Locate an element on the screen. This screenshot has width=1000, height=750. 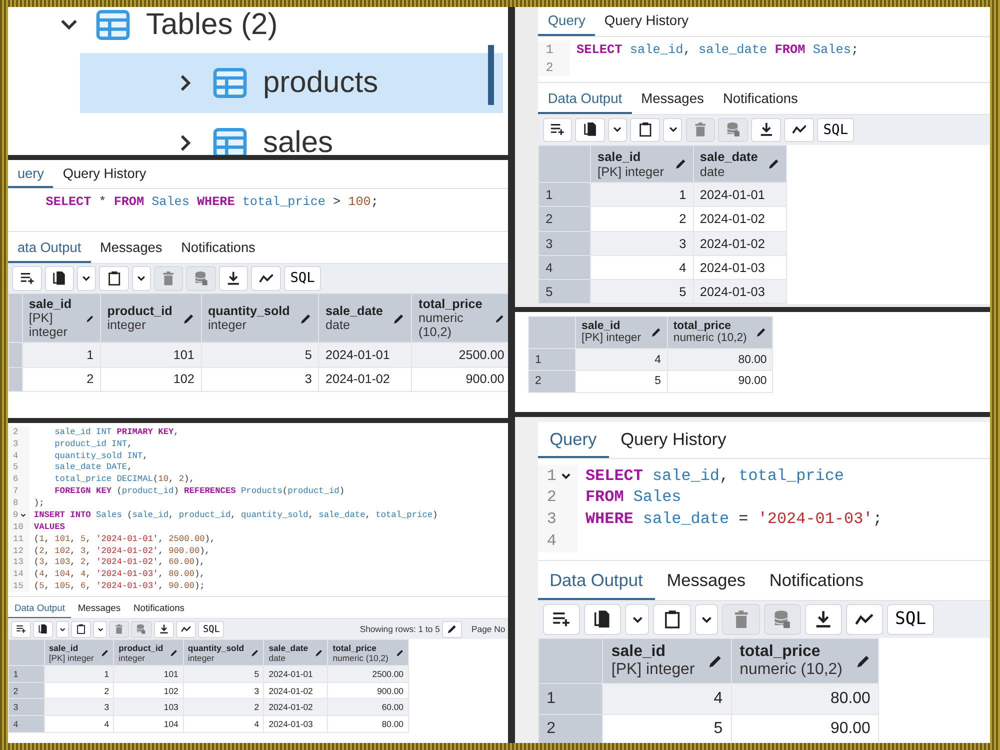
code-line: FOREIGN KEY (product_id) REFERENCES Products(product_id) is located at coordinates (199, 491).